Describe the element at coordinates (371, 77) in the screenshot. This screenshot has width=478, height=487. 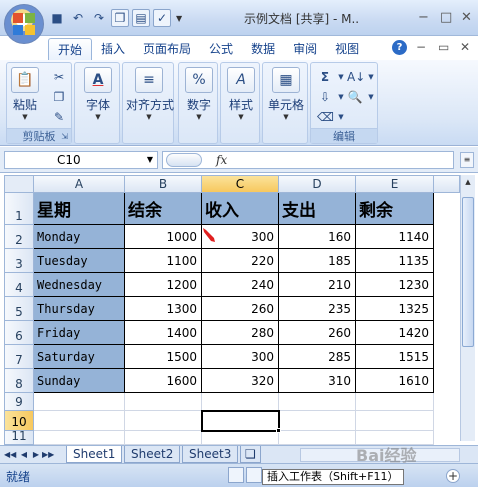
I see `sort-dropdown-icon: ▼` at that location.